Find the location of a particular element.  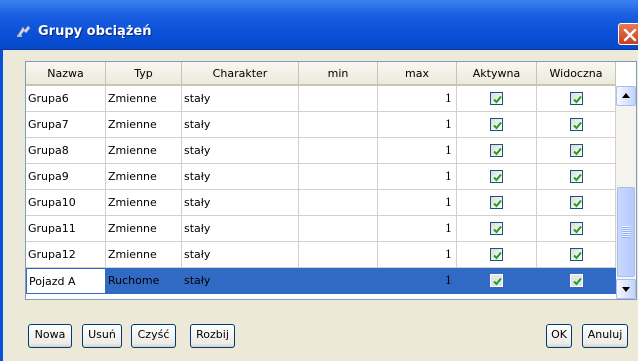

cell-name: Pojazd A is located at coordinates (66, 281).